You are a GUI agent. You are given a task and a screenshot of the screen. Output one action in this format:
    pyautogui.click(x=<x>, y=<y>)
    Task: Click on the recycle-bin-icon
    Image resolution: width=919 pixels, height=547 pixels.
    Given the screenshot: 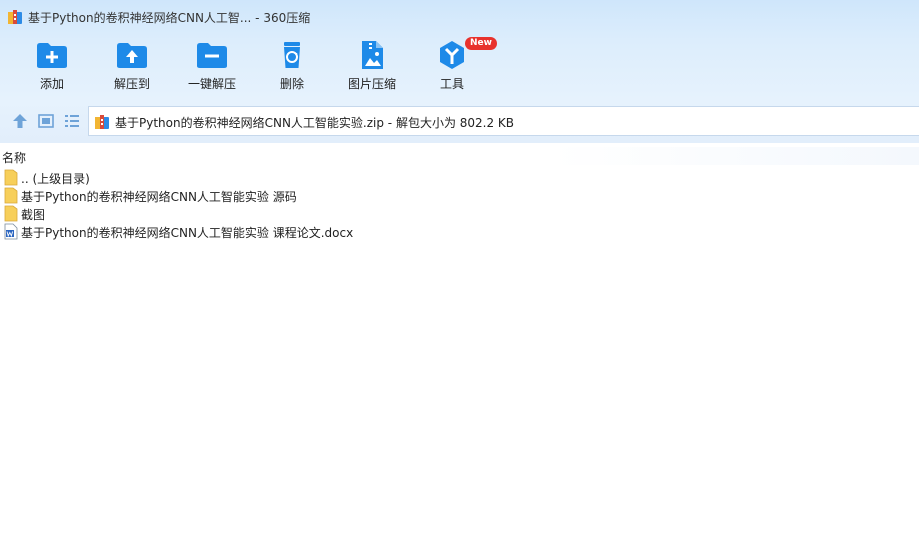 What is the action you would take?
    pyautogui.click(x=292, y=55)
    